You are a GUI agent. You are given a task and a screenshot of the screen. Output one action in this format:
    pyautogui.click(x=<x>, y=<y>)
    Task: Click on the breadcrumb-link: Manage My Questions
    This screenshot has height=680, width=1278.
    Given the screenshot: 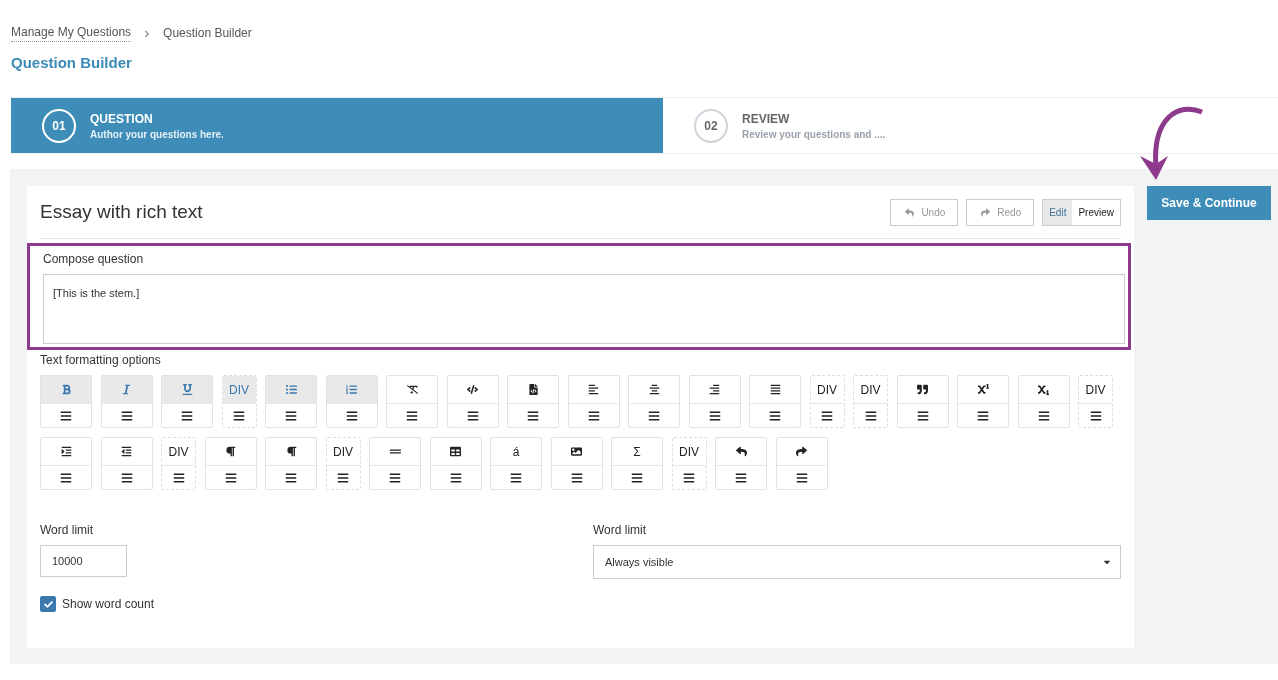 What is the action you would take?
    pyautogui.click(x=71, y=33)
    